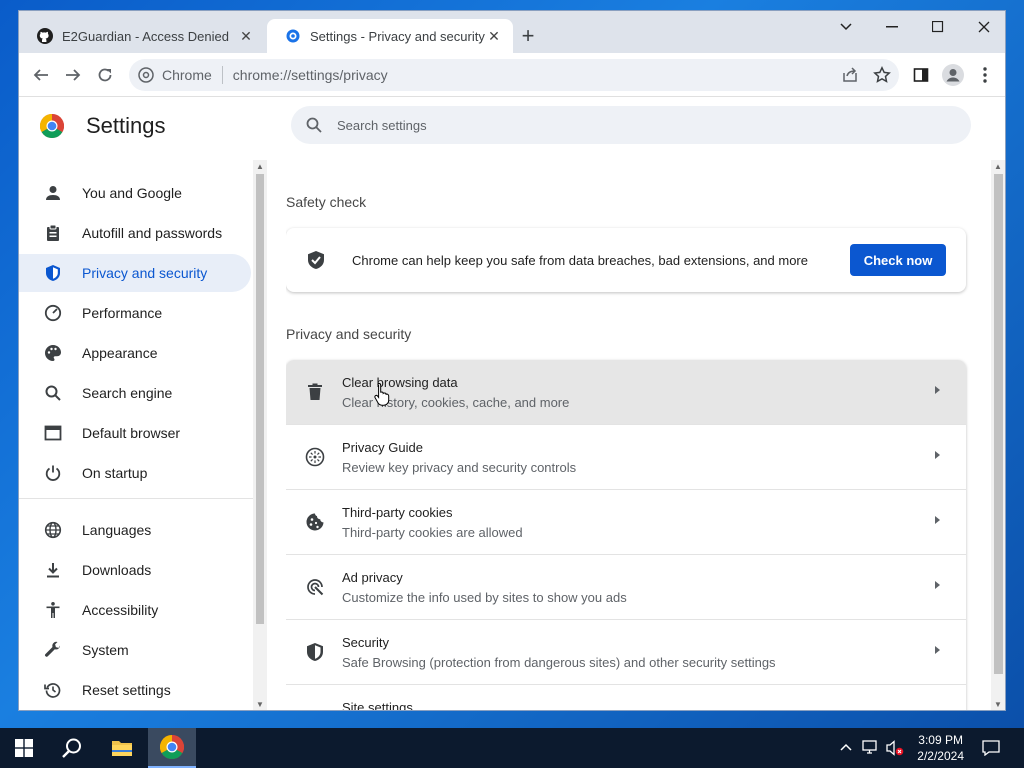  Describe the element at coordinates (127, 393) in the screenshot. I see `sidebar-item-label: Search engine` at that location.